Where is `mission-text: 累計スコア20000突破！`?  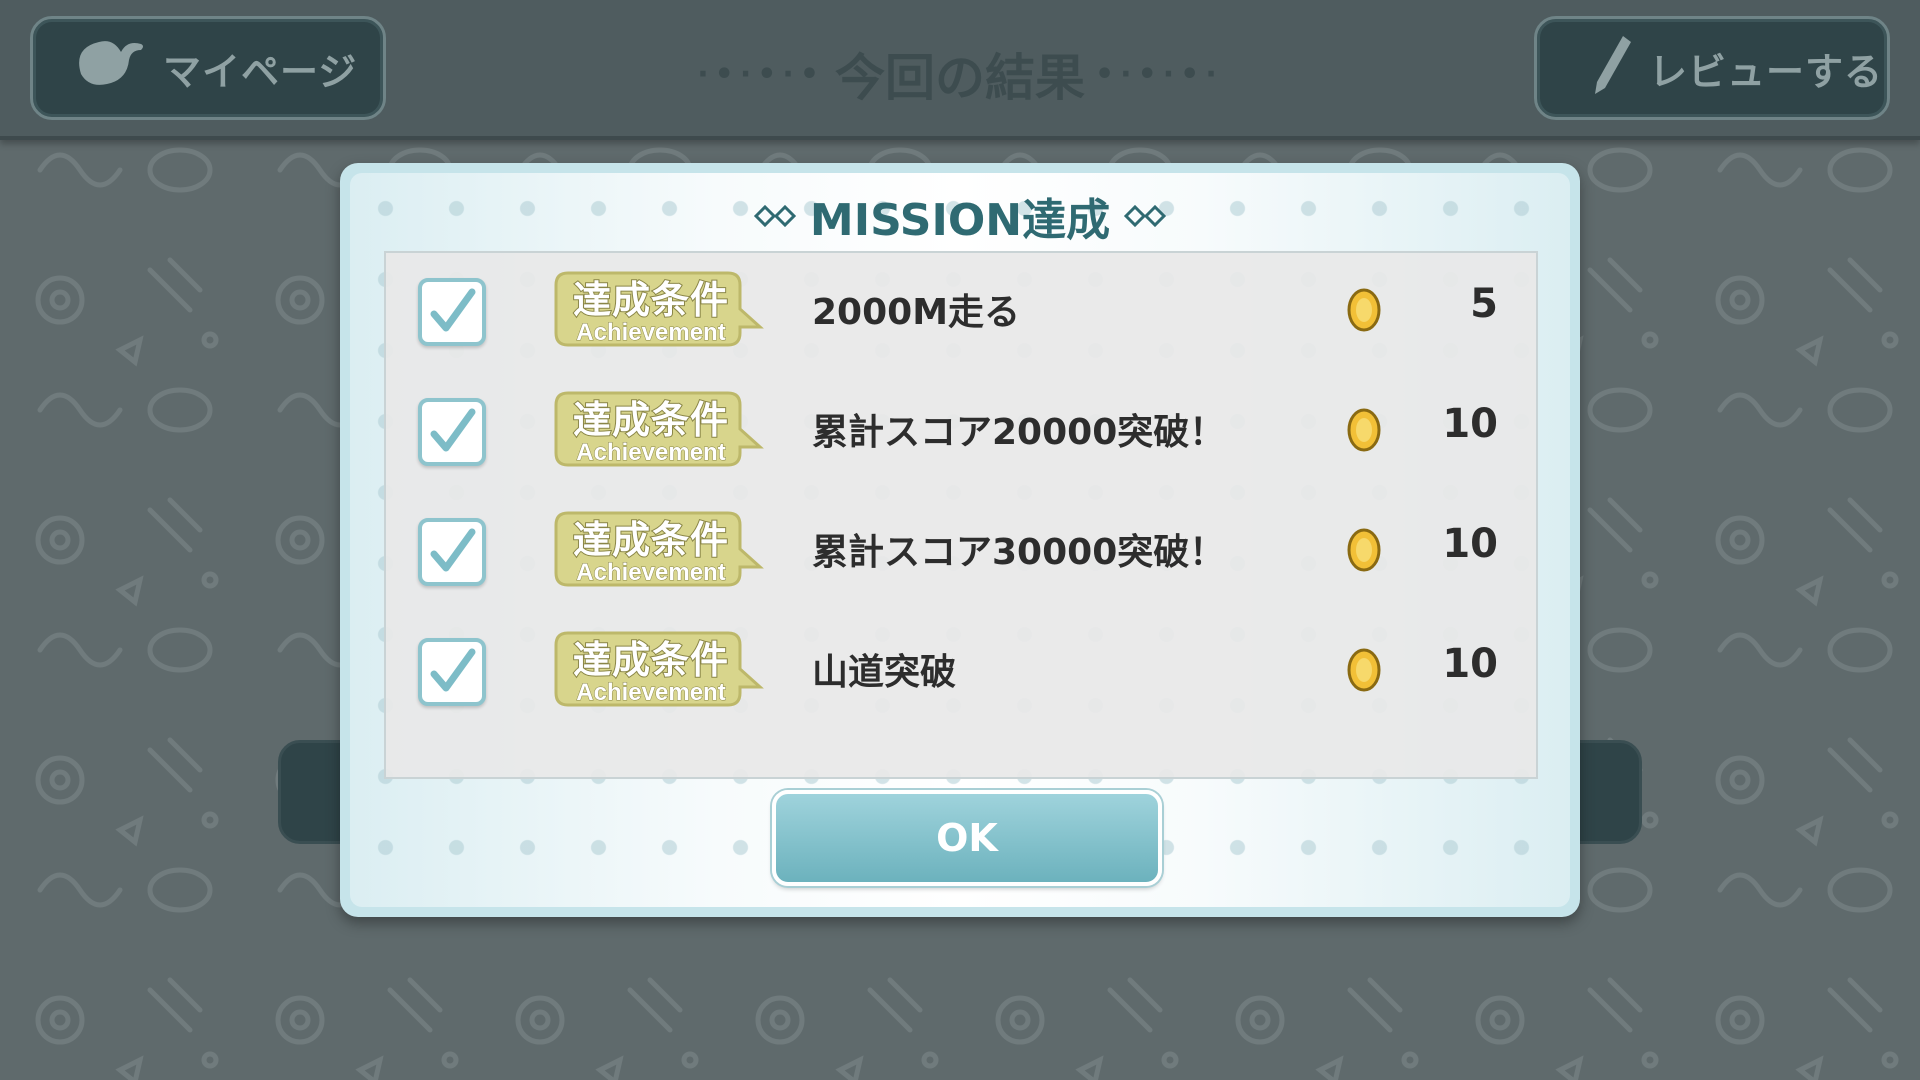 mission-text: 累計スコア20000突破！ is located at coordinates (1019, 432).